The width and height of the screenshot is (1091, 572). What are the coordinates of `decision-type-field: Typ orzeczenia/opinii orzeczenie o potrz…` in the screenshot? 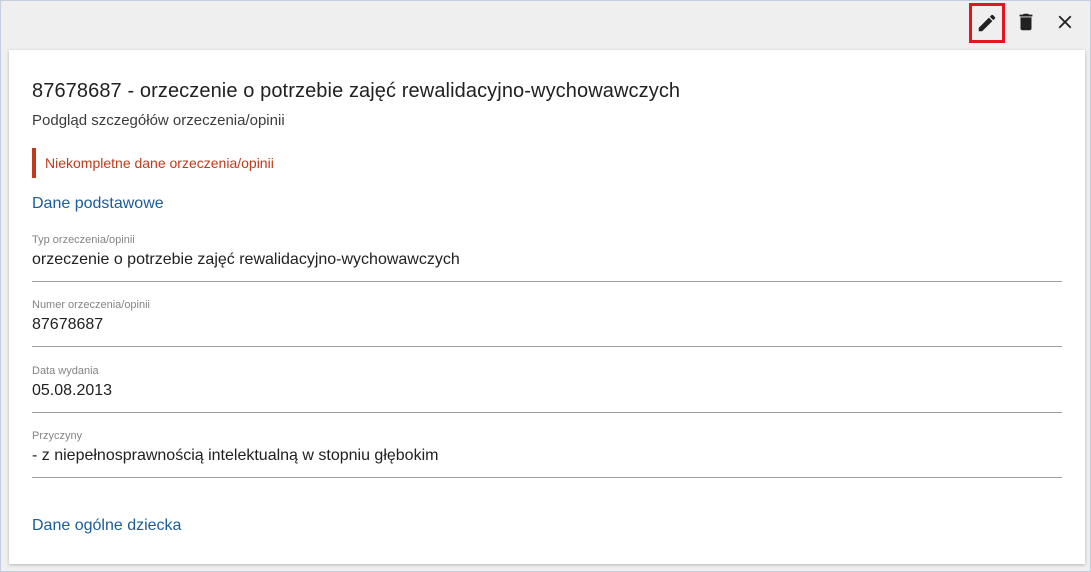 It's located at (547, 258).